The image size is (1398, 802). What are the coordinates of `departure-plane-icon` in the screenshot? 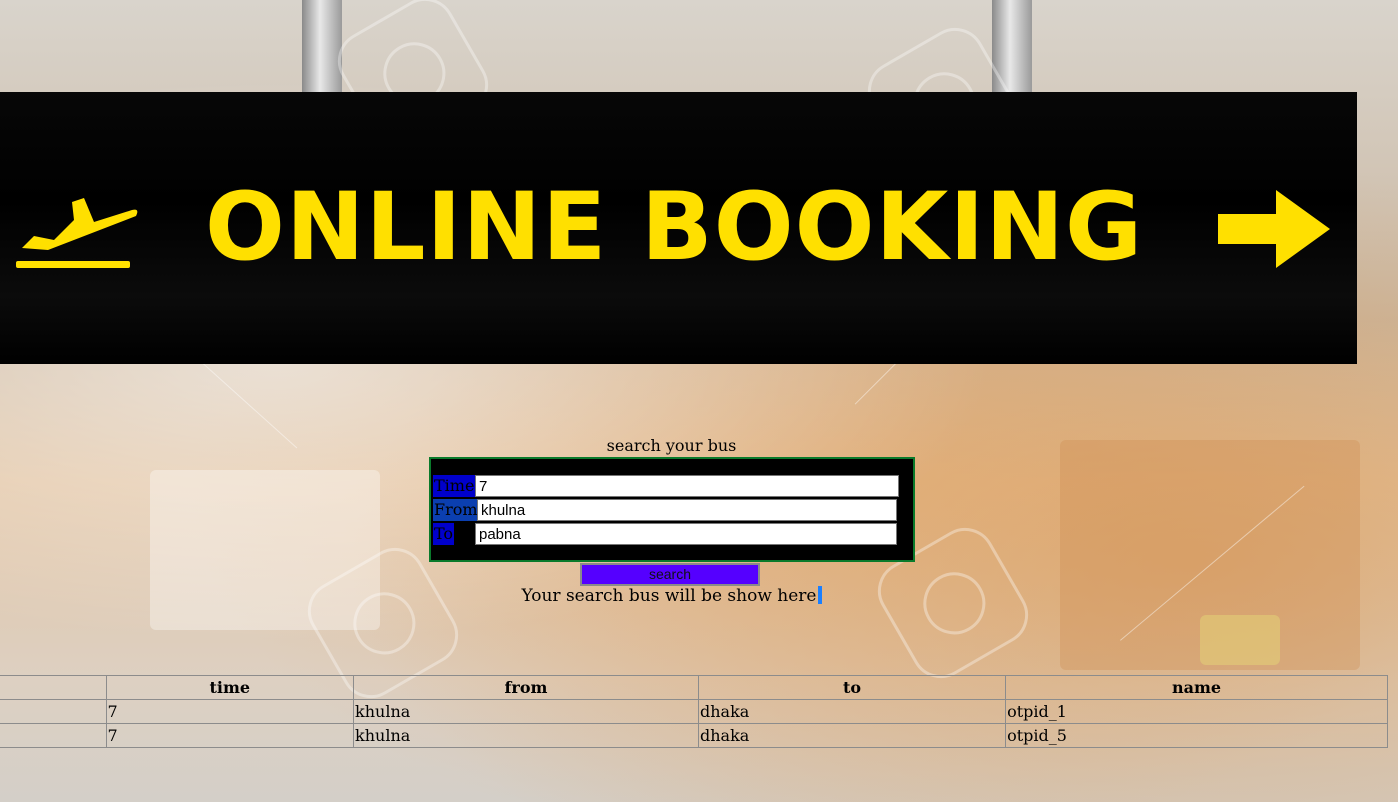 It's located at (77, 233).